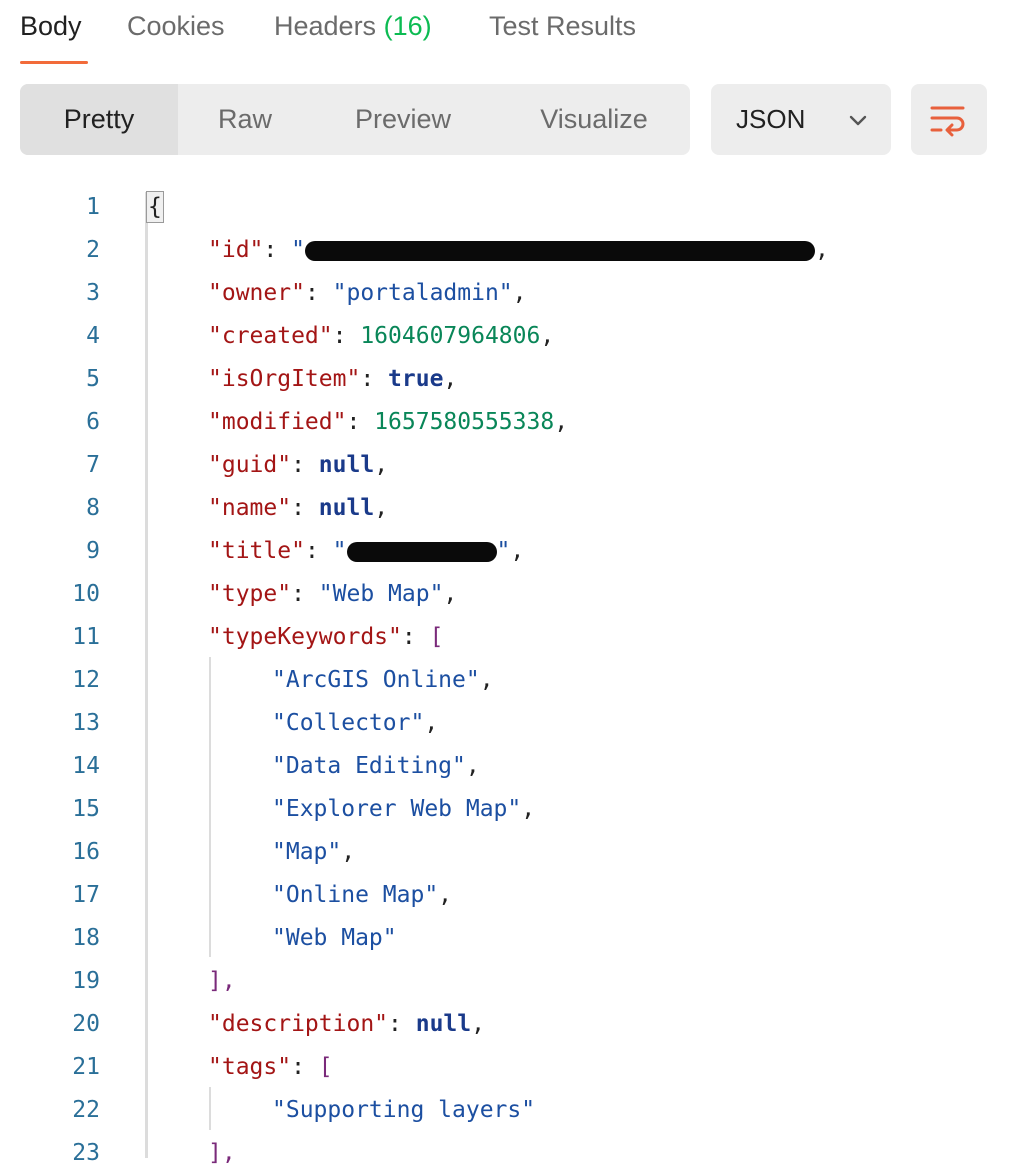  I want to click on open-brace: {, so click(155, 207).